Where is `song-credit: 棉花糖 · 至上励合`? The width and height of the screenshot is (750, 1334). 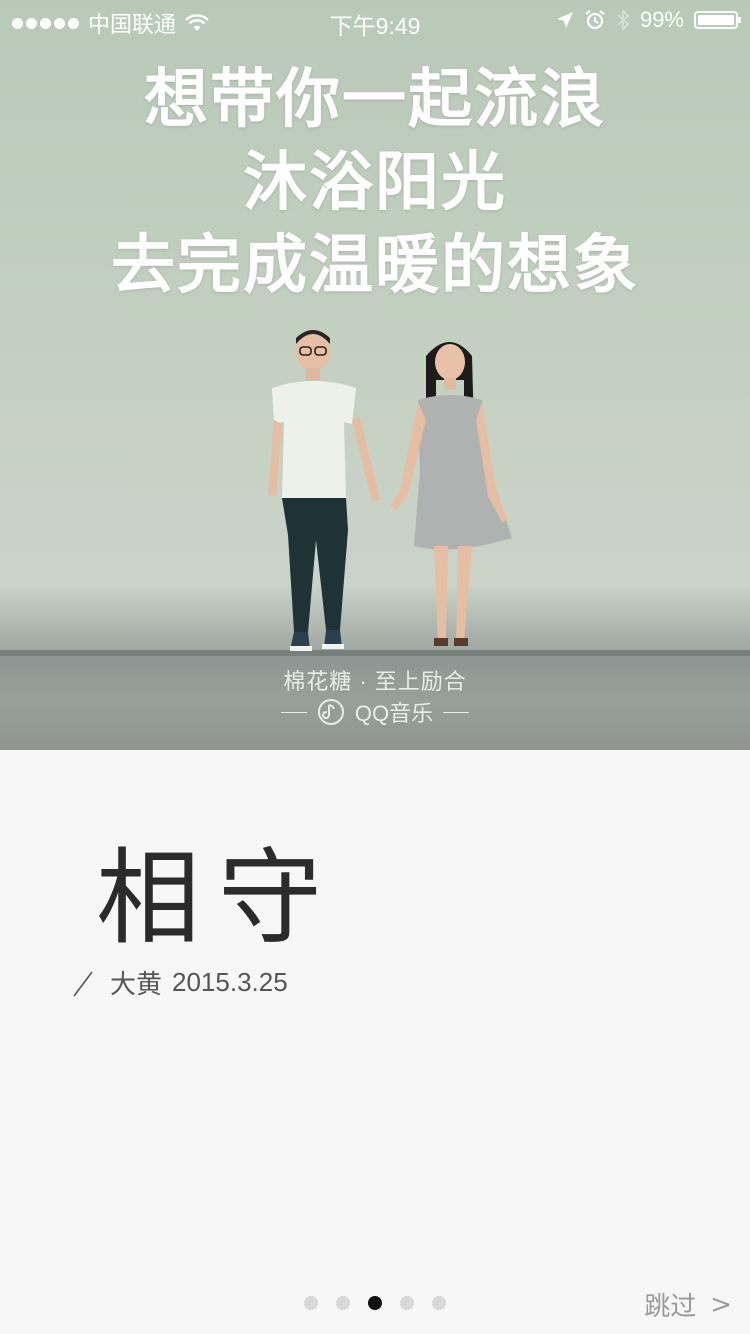
song-credit: 棉花糖 · 至上励合 is located at coordinates (375, 681).